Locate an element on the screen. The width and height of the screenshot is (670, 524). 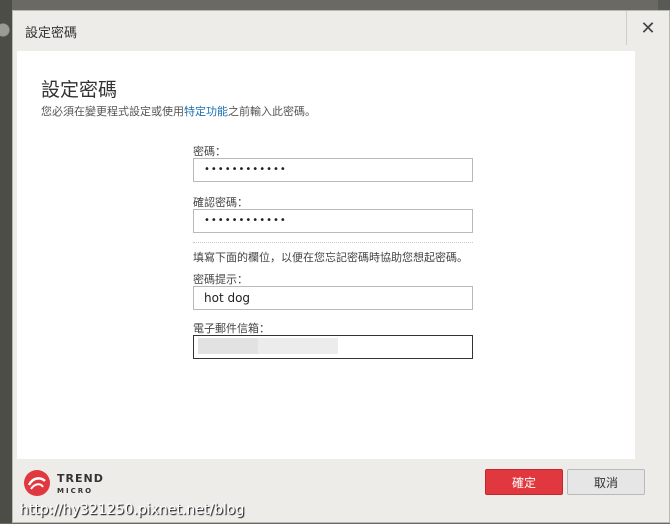
subtitle-text-before: 您必須在變更程式設定或使用 is located at coordinates (112, 111).